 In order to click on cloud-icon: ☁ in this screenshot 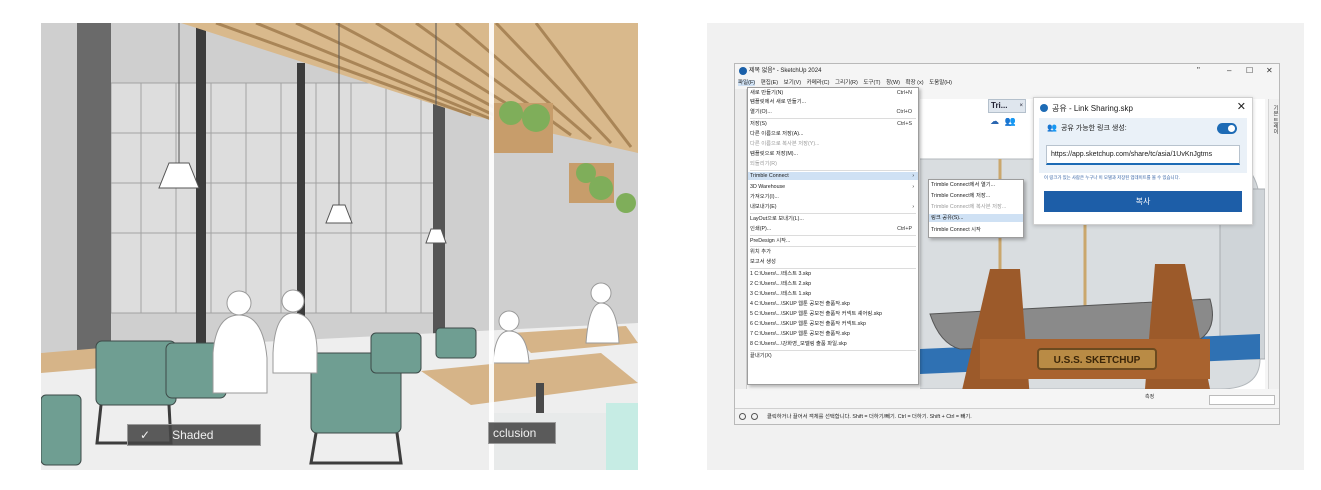, I will do `click(994, 121)`.